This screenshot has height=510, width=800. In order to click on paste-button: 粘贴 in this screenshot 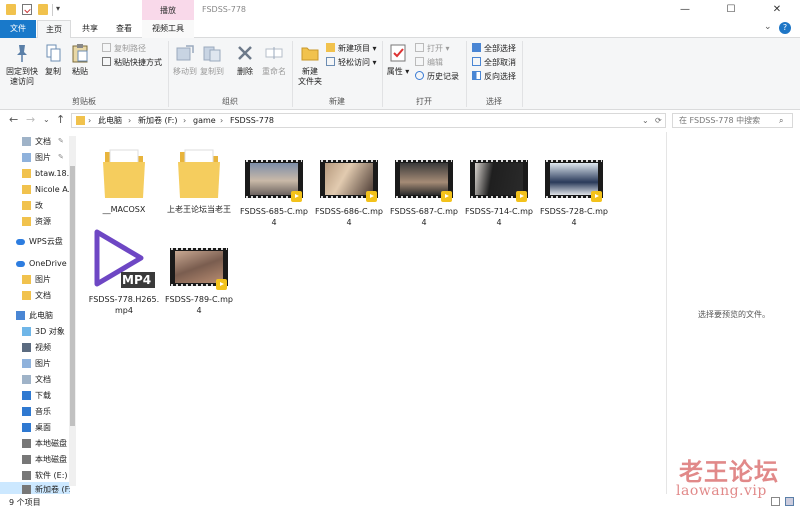, I will do `click(80, 59)`.